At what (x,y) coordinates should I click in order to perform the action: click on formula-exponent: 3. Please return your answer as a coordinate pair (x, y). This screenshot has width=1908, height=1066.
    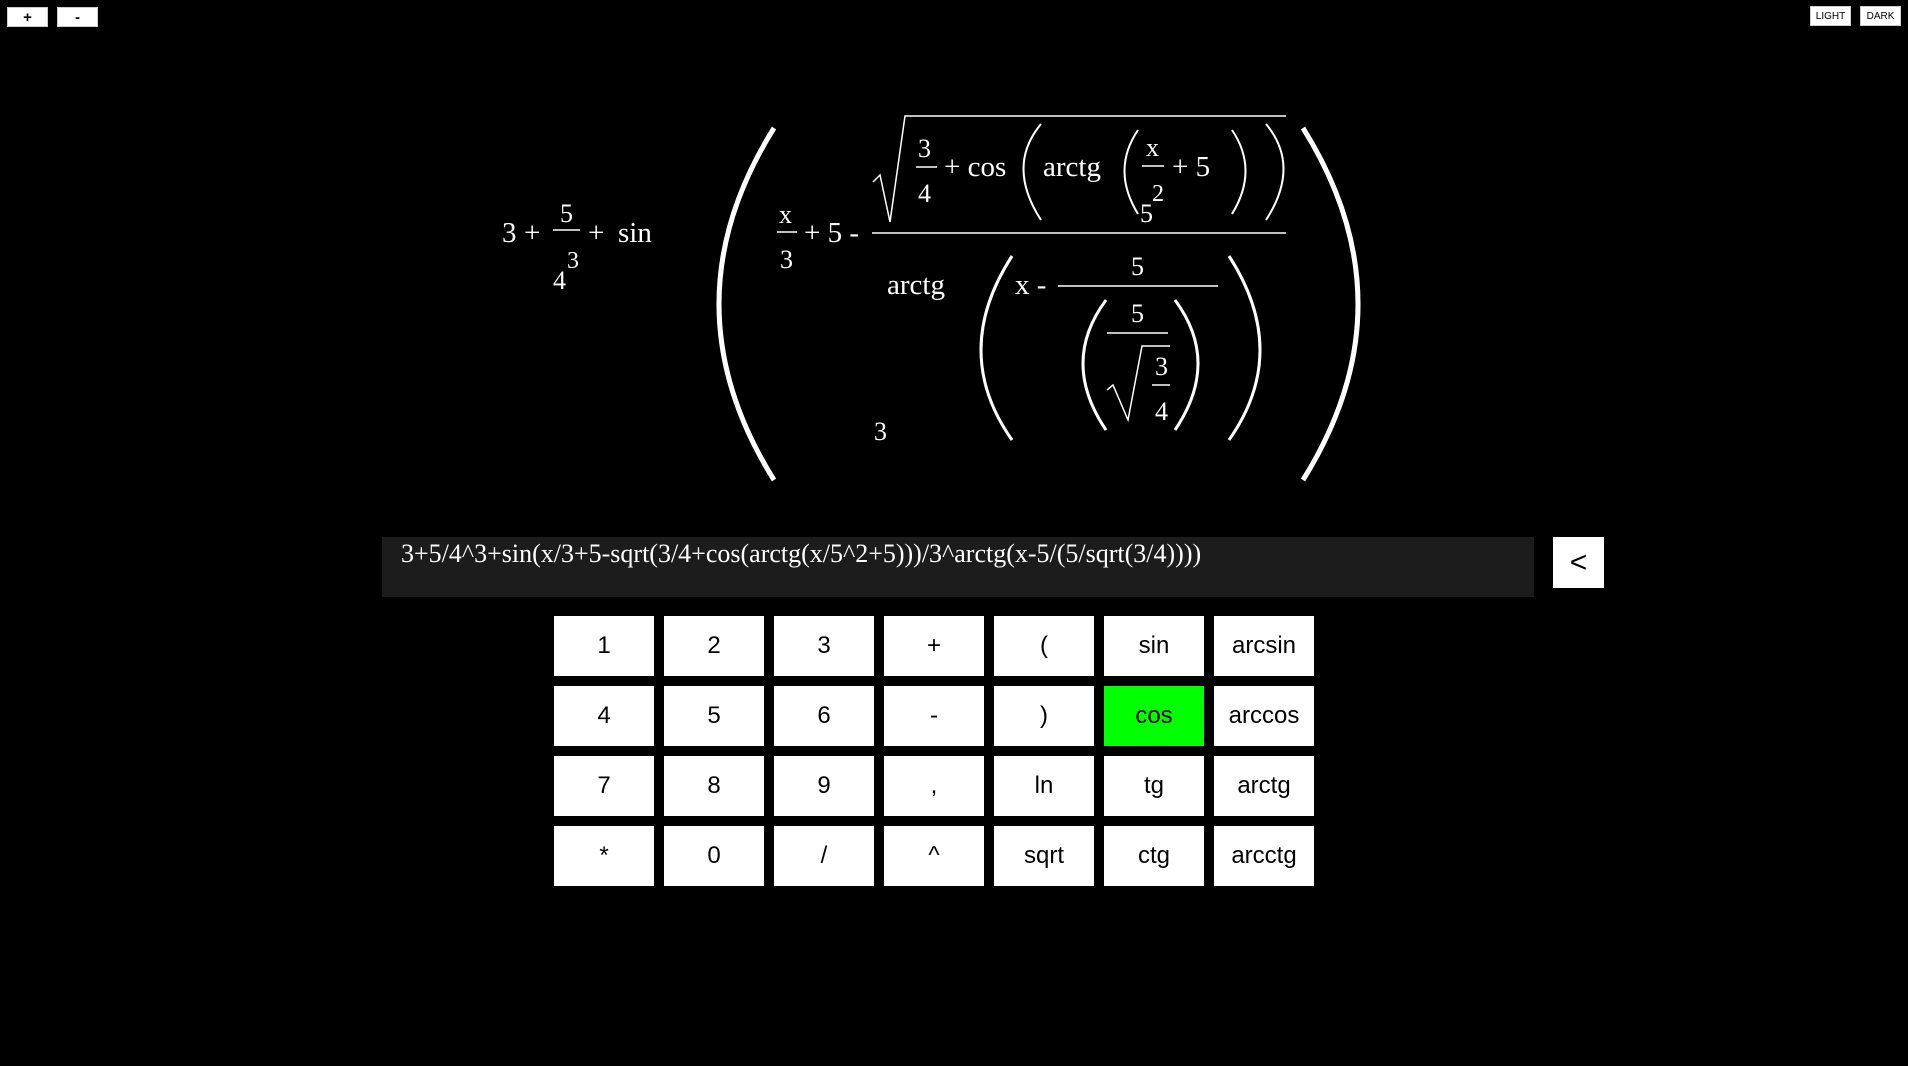
    Looking at the image, I should click on (573, 261).